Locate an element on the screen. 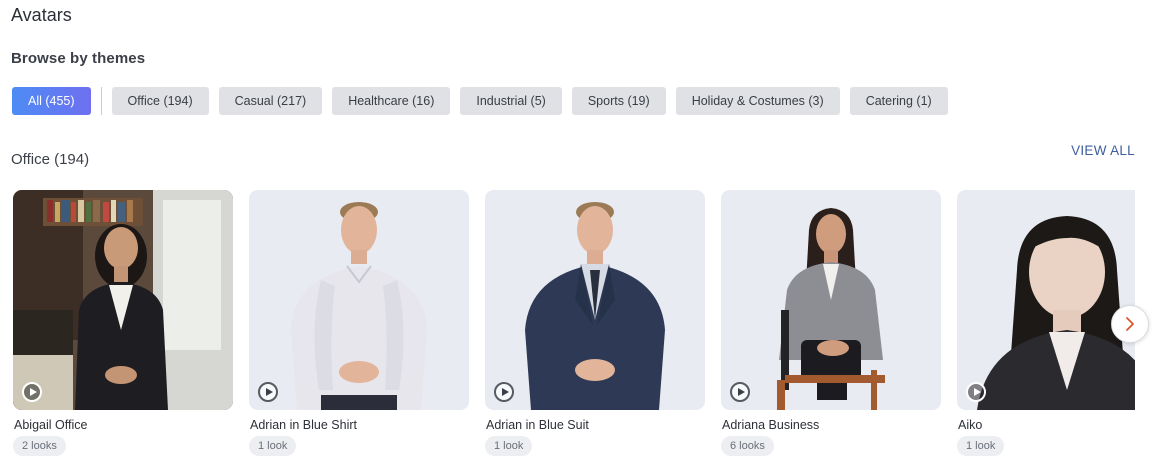 Image resolution: width=1152 pixels, height=474 pixels. browse-themes-label: Browse by themes is located at coordinates (78, 58).